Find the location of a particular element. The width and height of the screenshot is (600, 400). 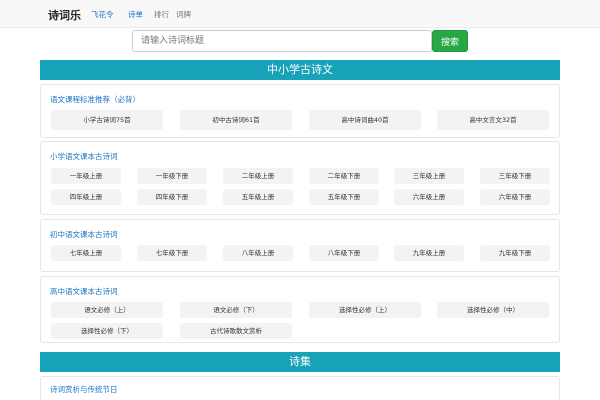

textbook-button: 选择性必修（上） is located at coordinates (365, 310).